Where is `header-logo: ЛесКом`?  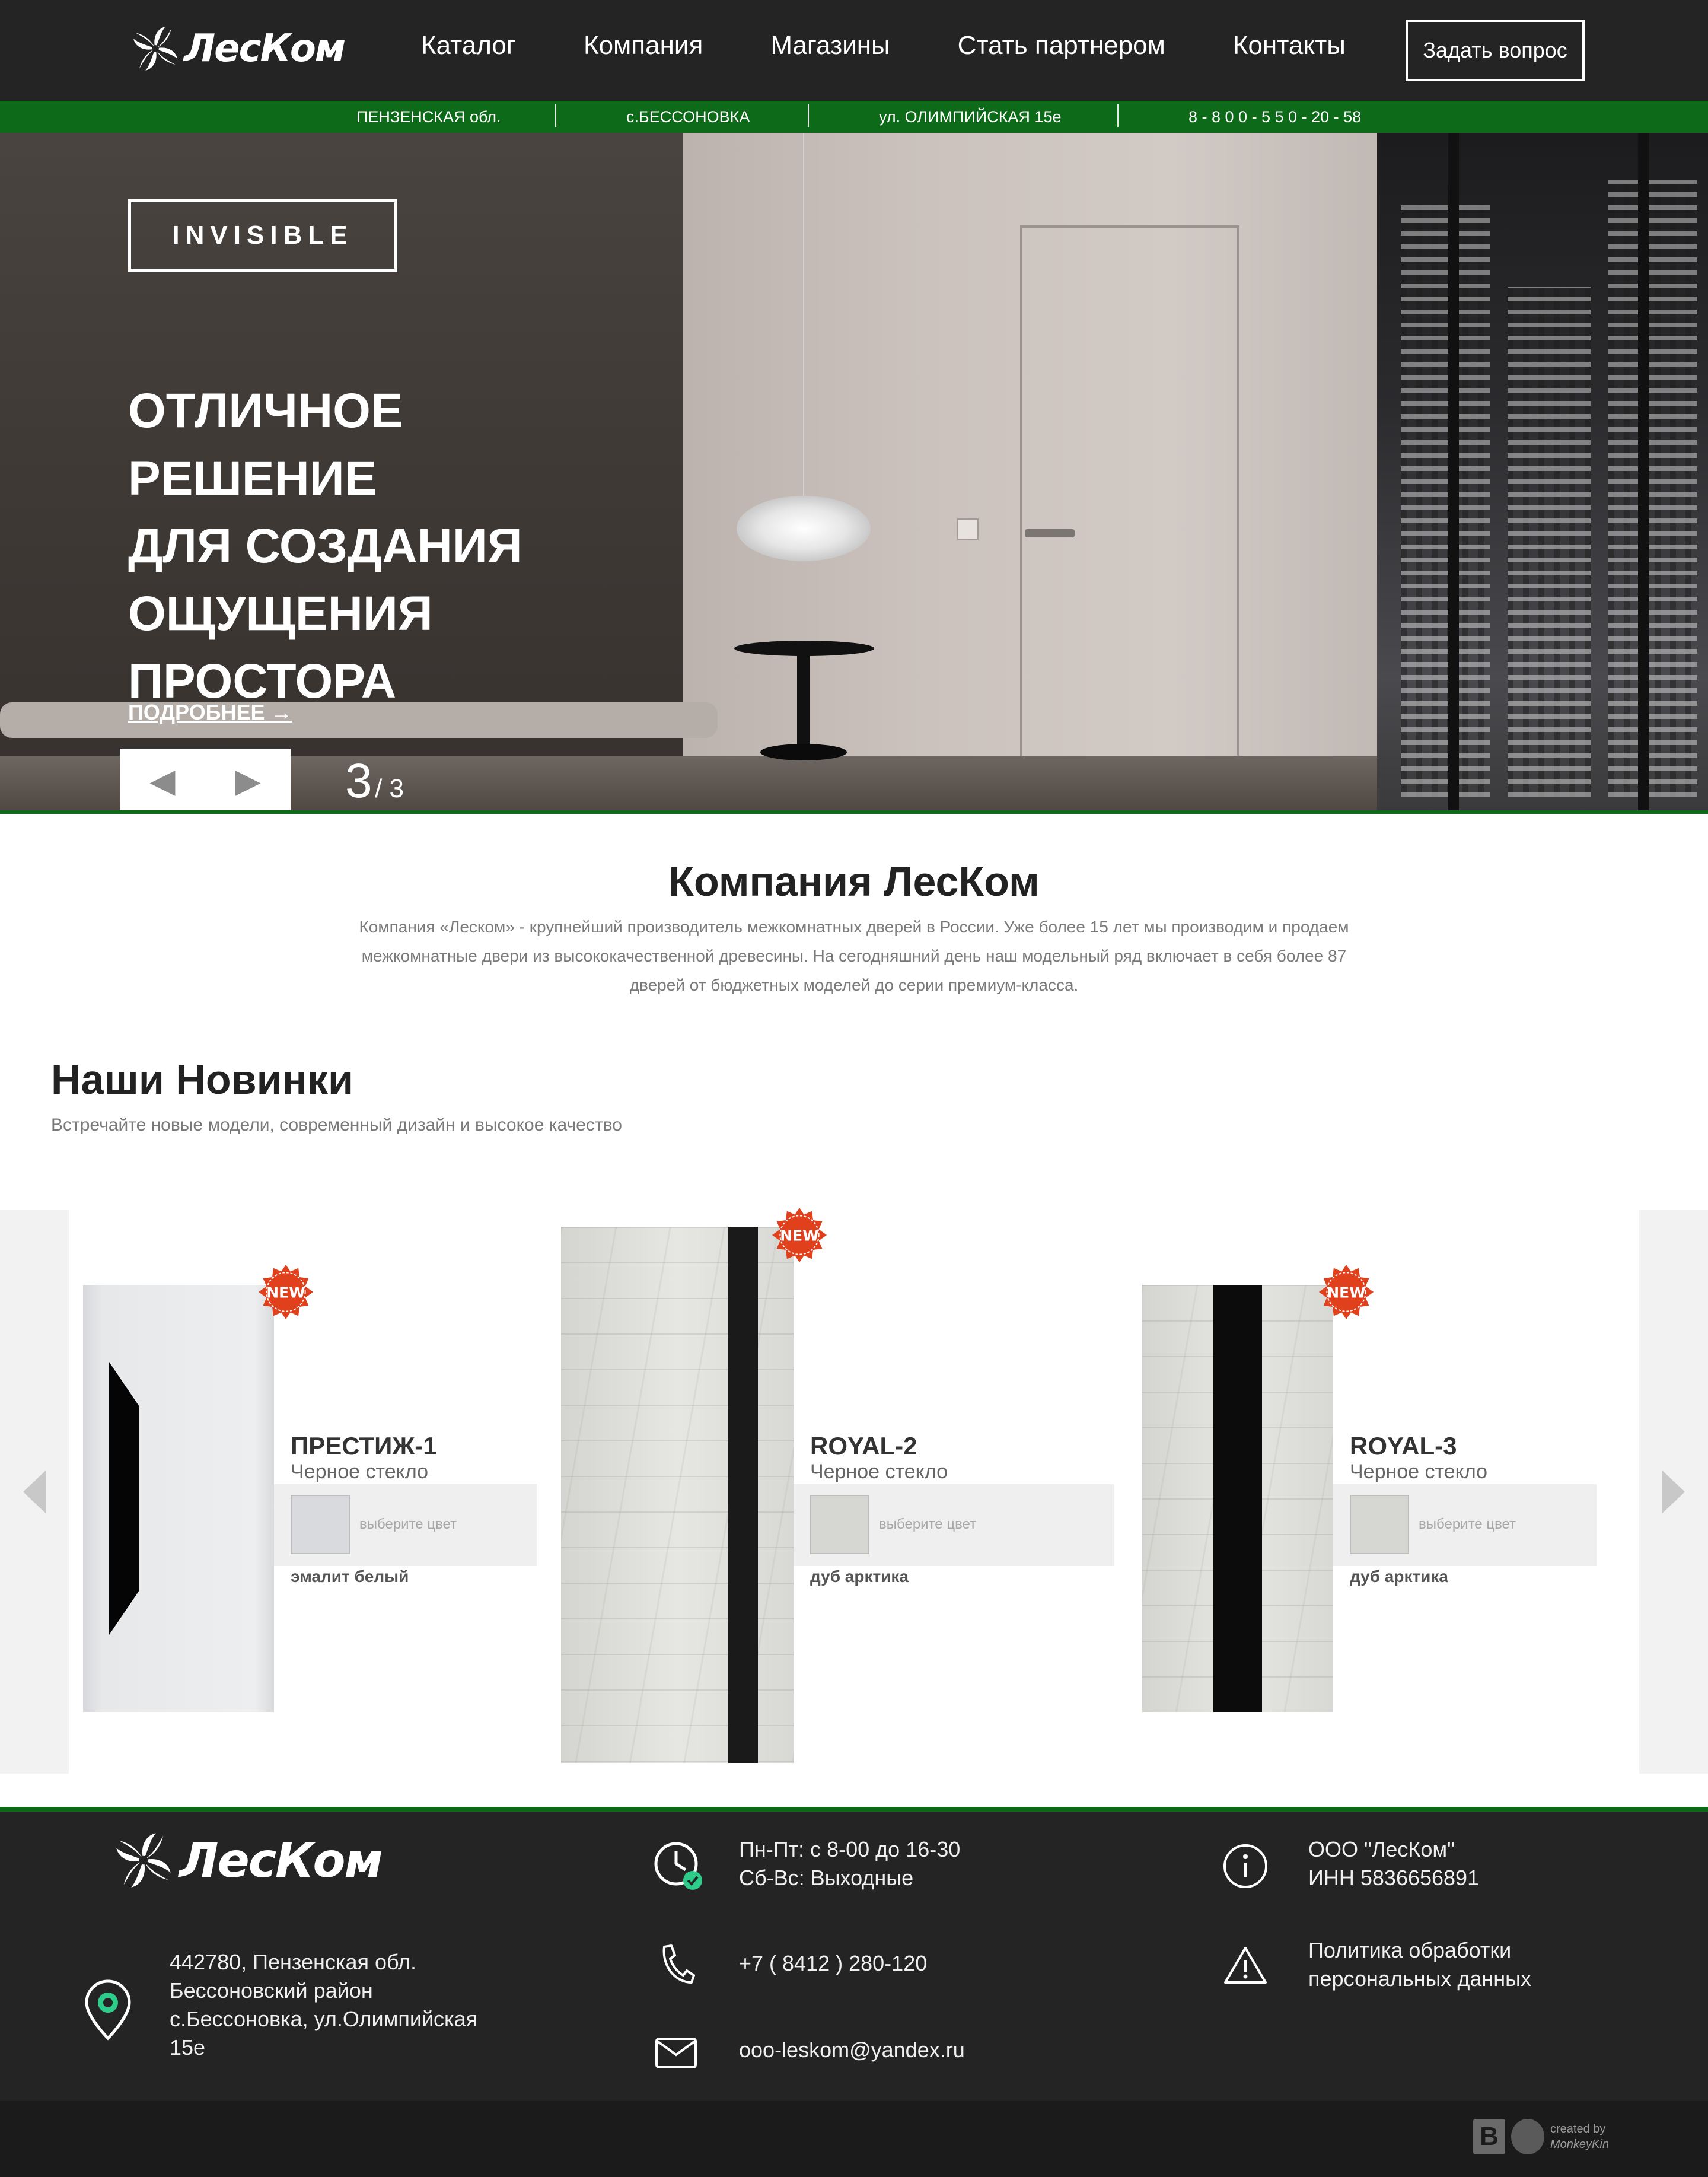
header-logo: ЛесКом is located at coordinates (238, 49).